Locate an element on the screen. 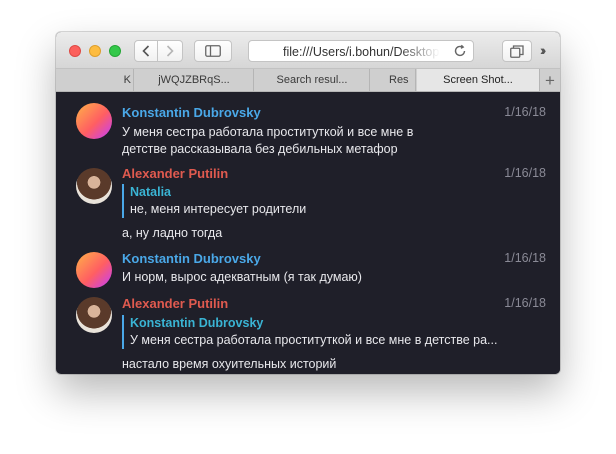 This screenshot has height=454, width=616. quote-author: Natalia is located at coordinates (150, 192).